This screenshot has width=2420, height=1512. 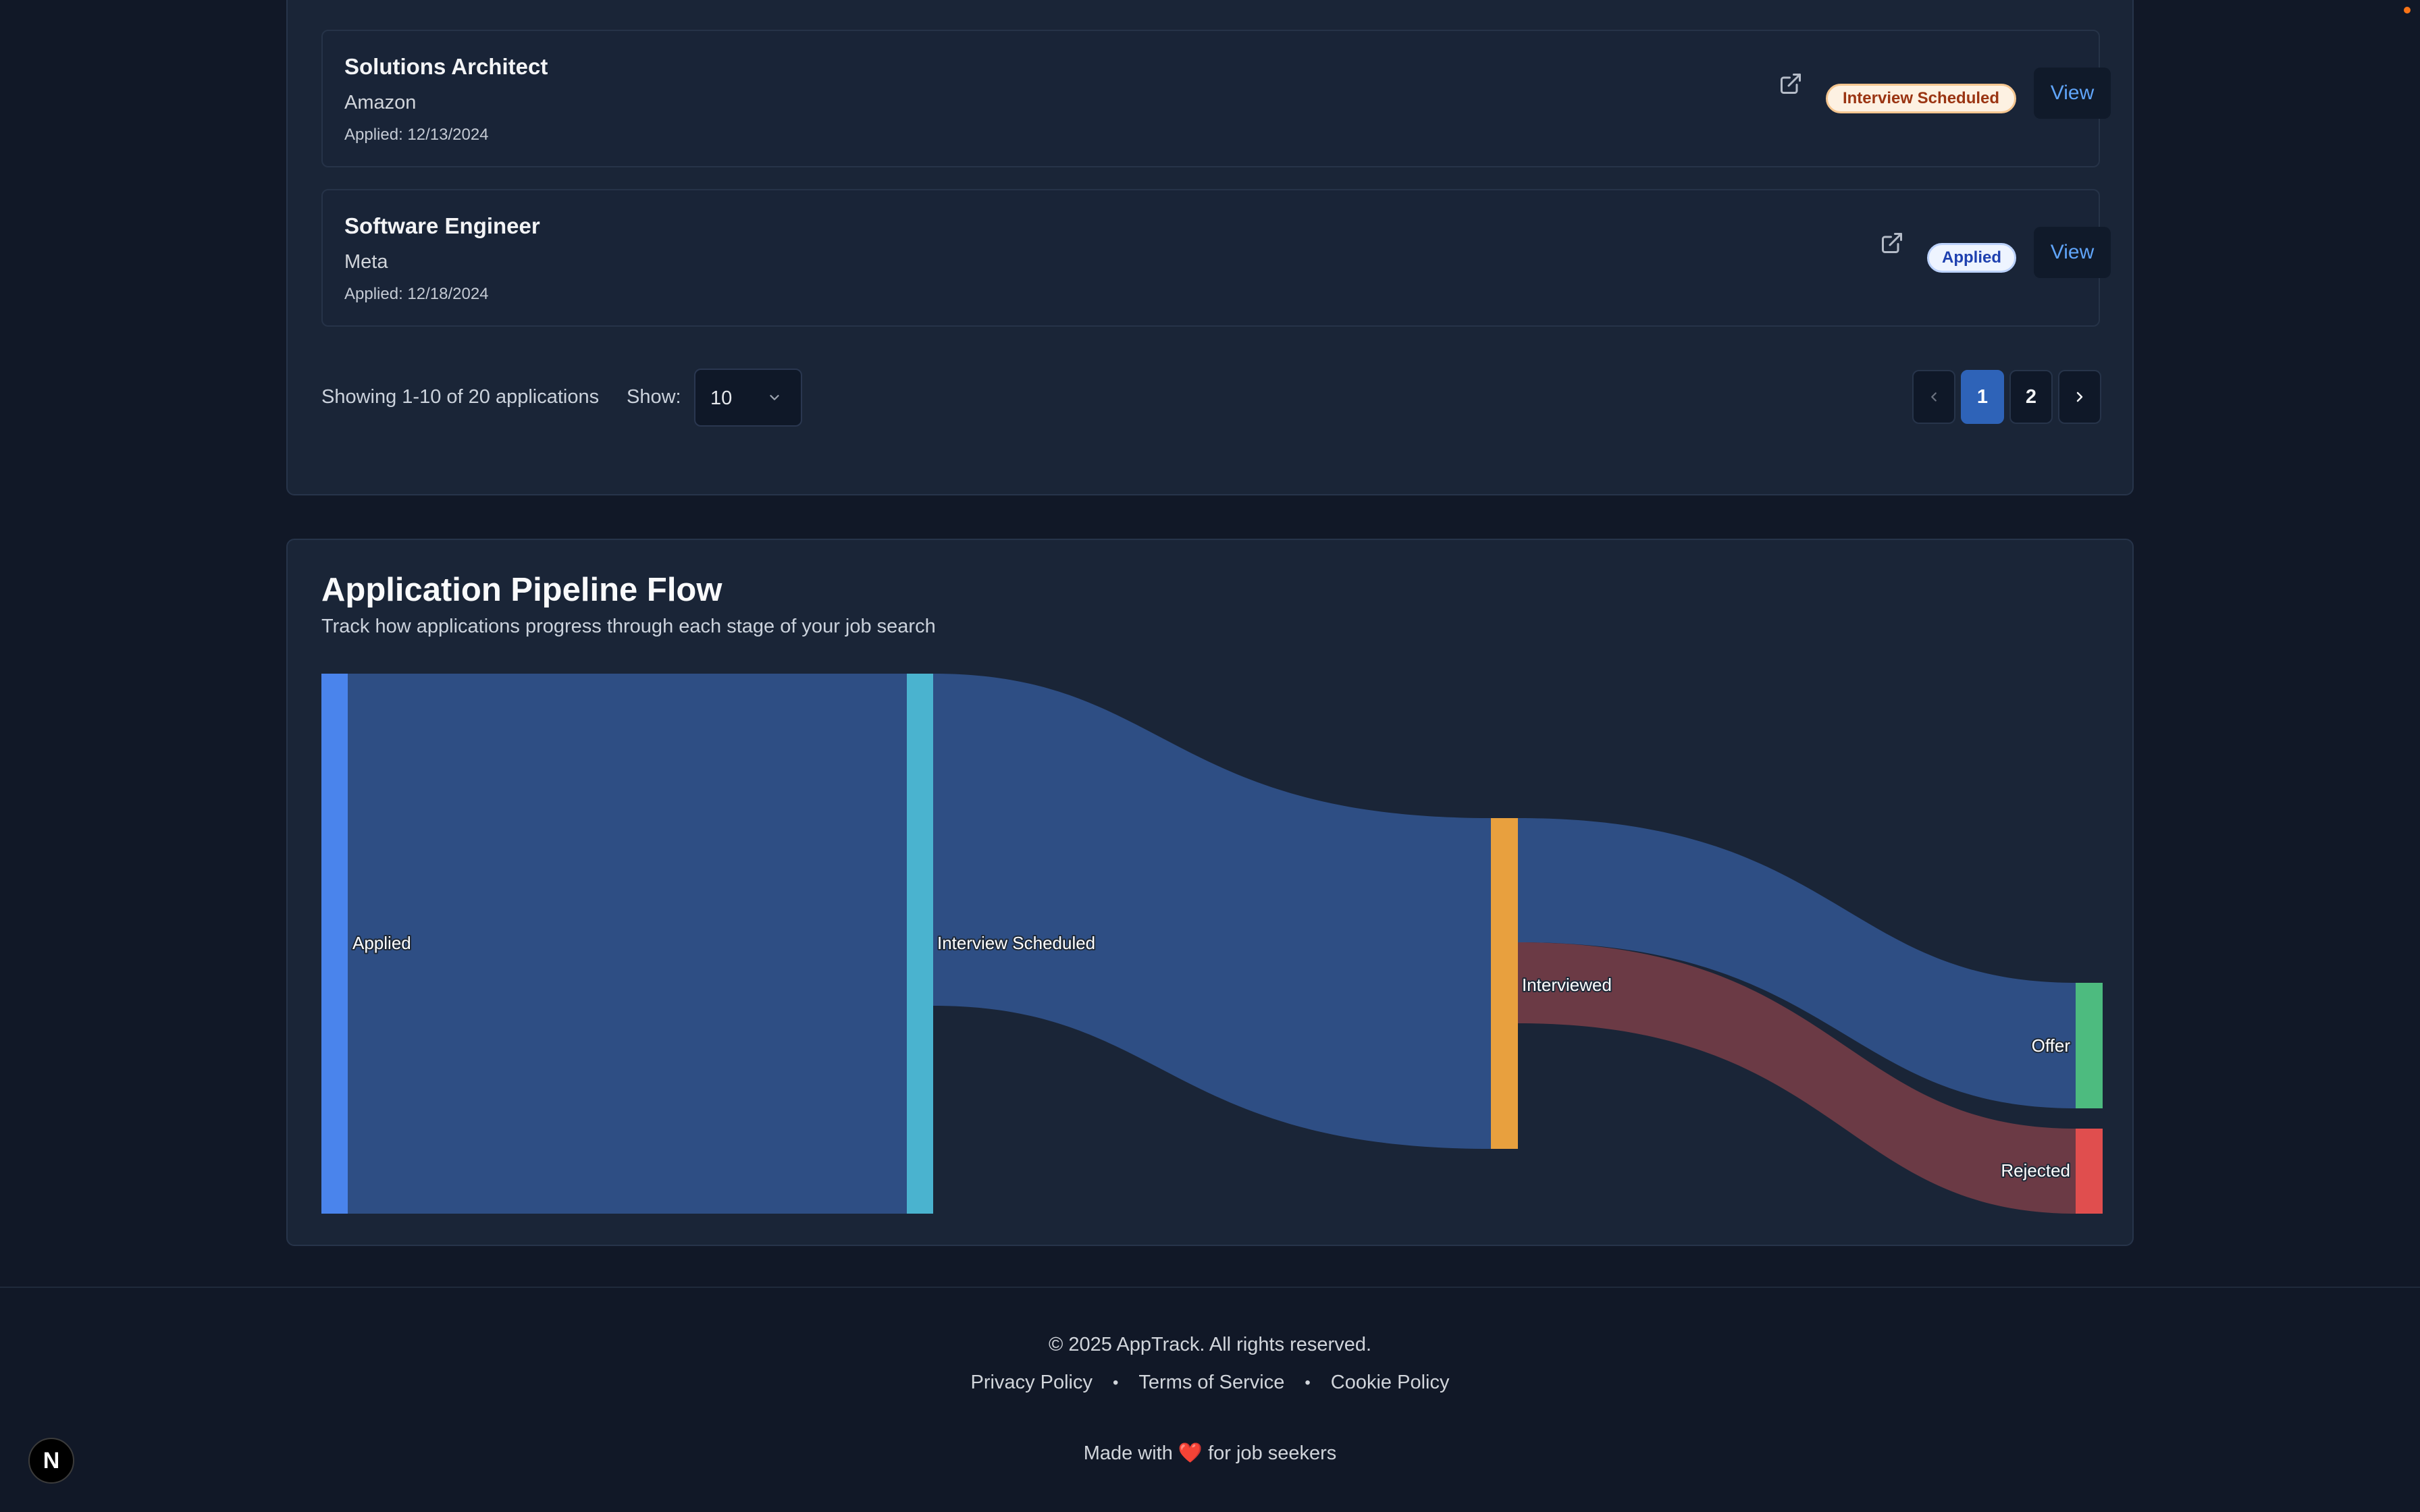 I want to click on cookie-policy-link: Cookie Policy, so click(x=1390, y=1383).